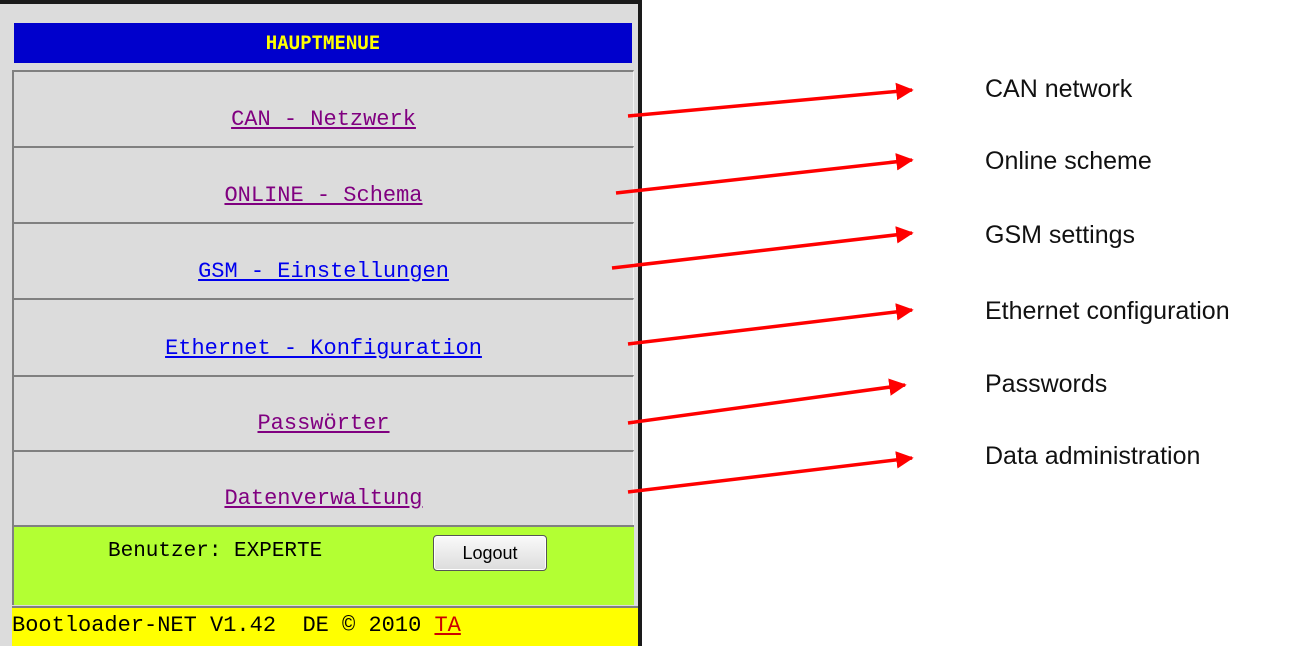 The image size is (1305, 646). I want to click on annotation-online-scheme: Online scheme, so click(1068, 161).